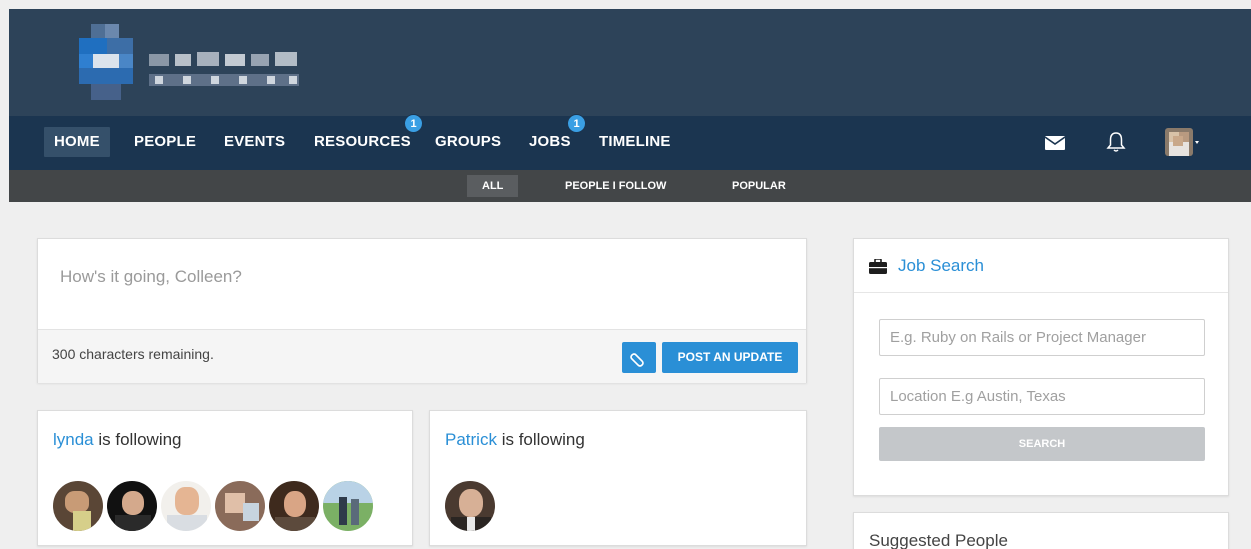 This screenshot has height=549, width=1251. What do you see at coordinates (422, 356) in the screenshot?
I see `composer-footer: 300 characters remaining. POST AN UPDATE` at bounding box center [422, 356].